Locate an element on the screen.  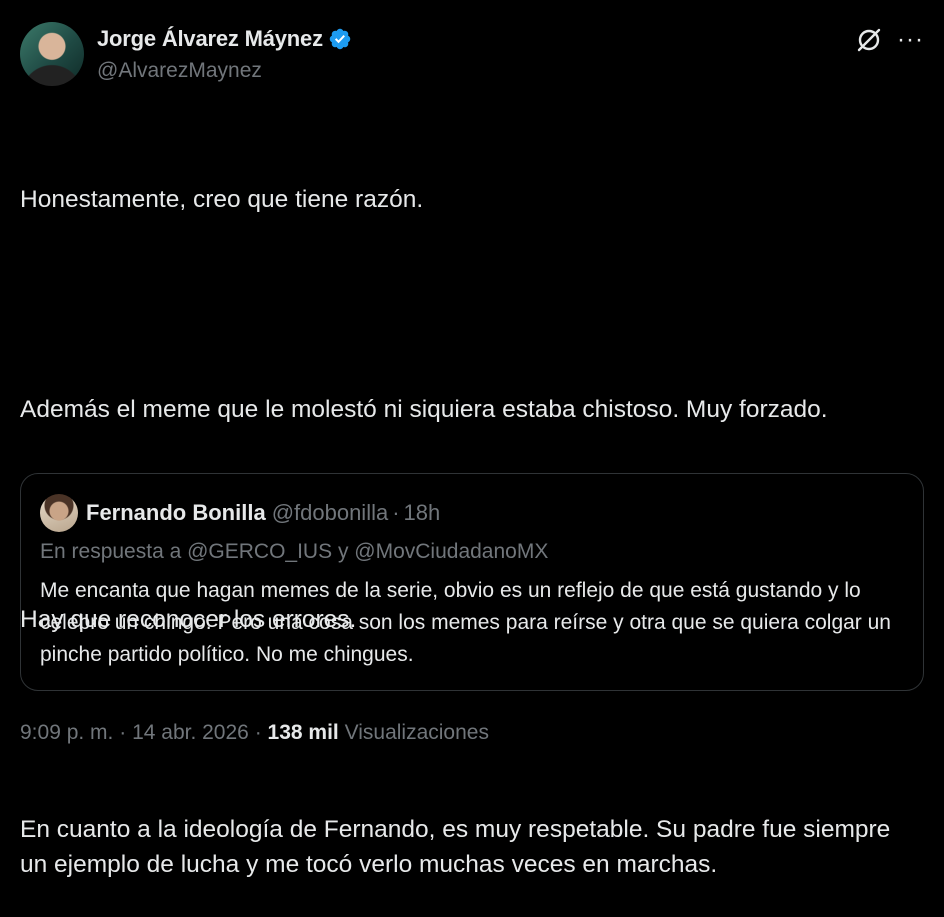
quoted-tweet-header: Fernando Bonilla @fdobonilla · 18h is located at coordinates (240, 513).